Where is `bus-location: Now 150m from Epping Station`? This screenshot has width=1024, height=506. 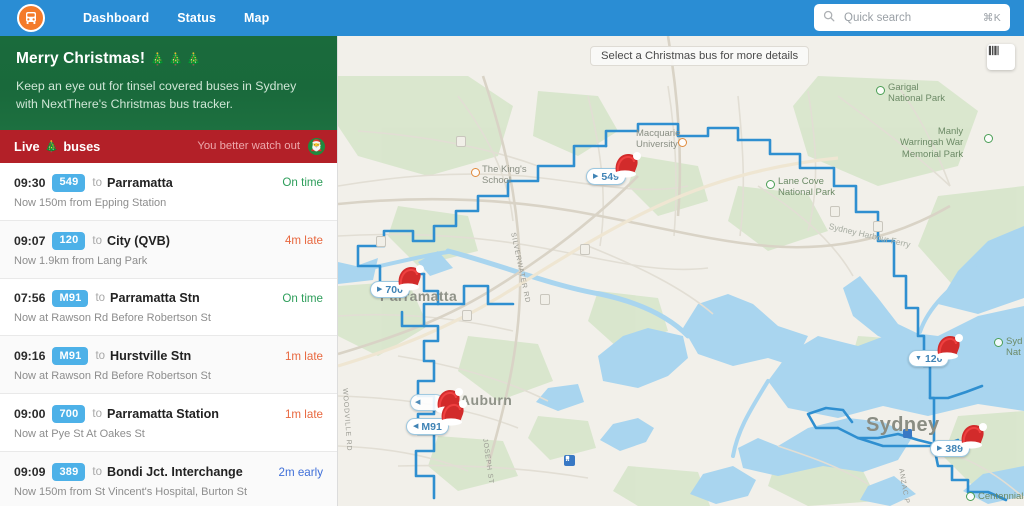 bus-location: Now 150m from Epping Station is located at coordinates (90, 202).